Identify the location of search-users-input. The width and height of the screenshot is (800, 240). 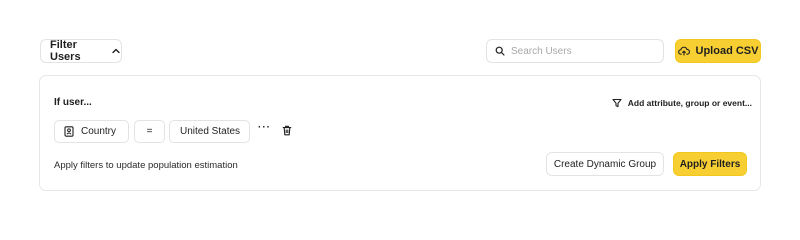
(581, 51).